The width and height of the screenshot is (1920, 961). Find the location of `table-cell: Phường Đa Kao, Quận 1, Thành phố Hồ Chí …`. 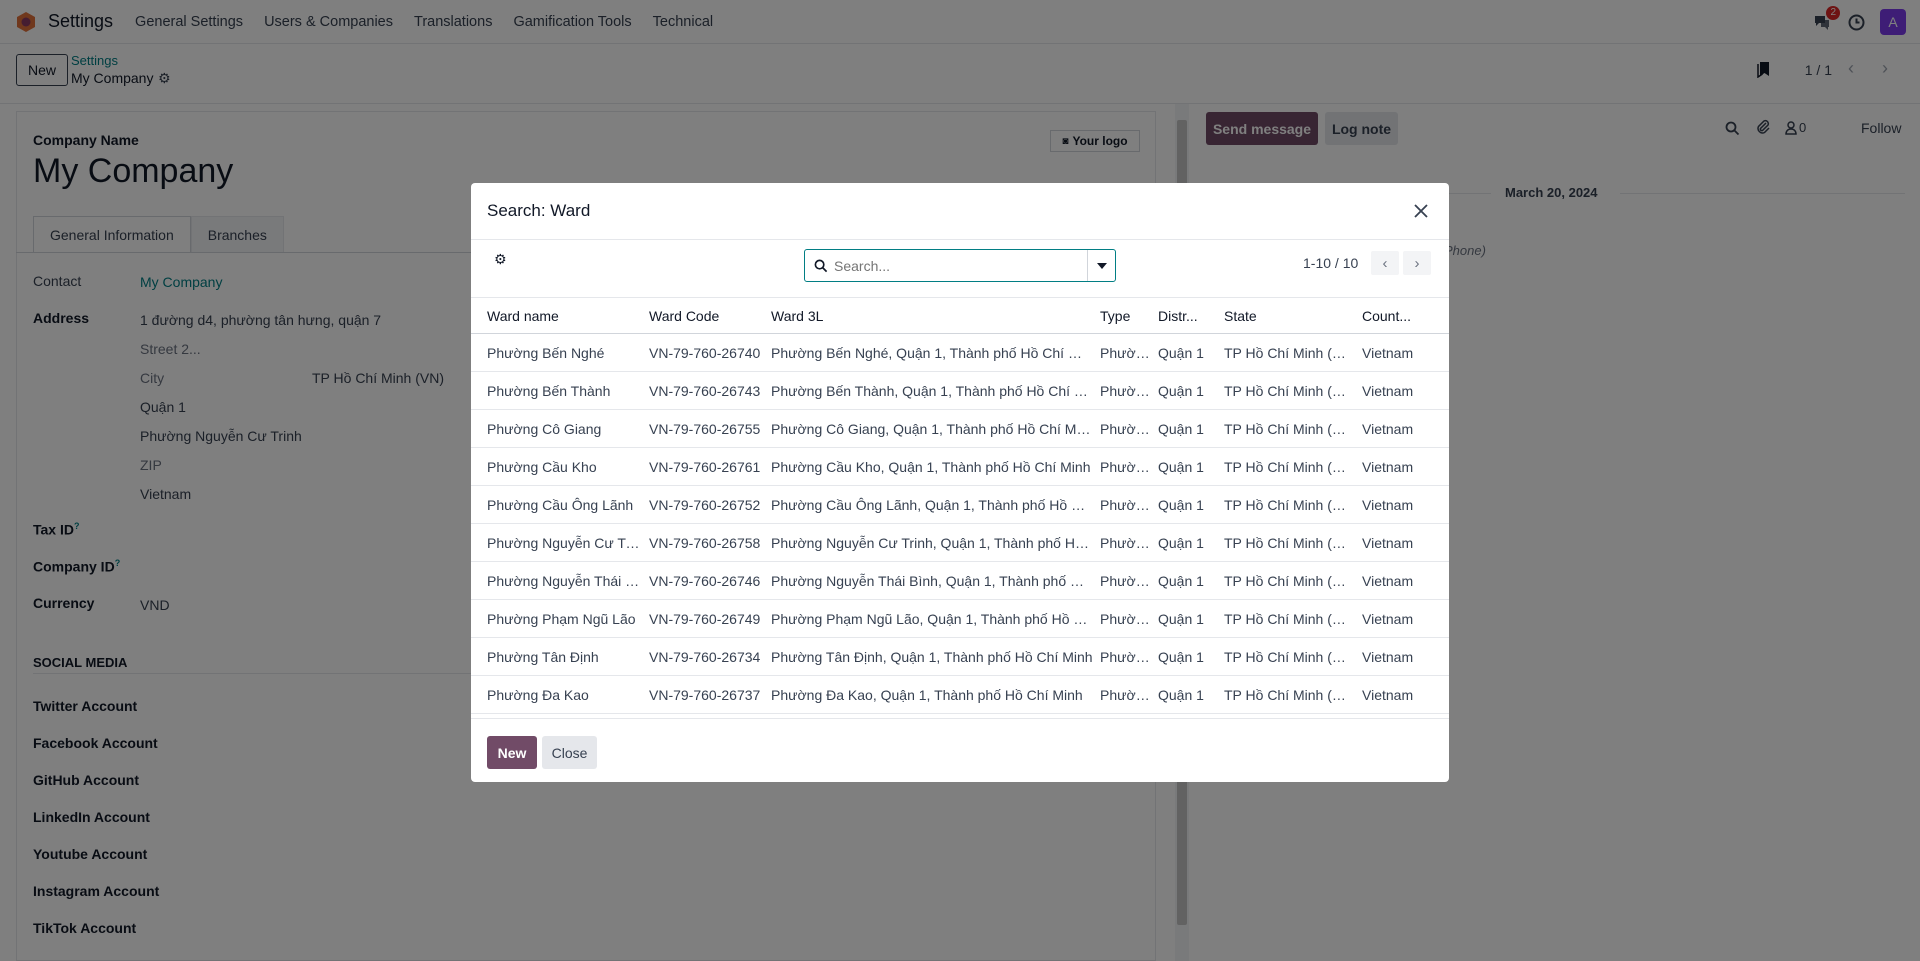

table-cell: Phường Đa Kao, Quận 1, Thành phố Hồ Chí … is located at coordinates (928, 694).